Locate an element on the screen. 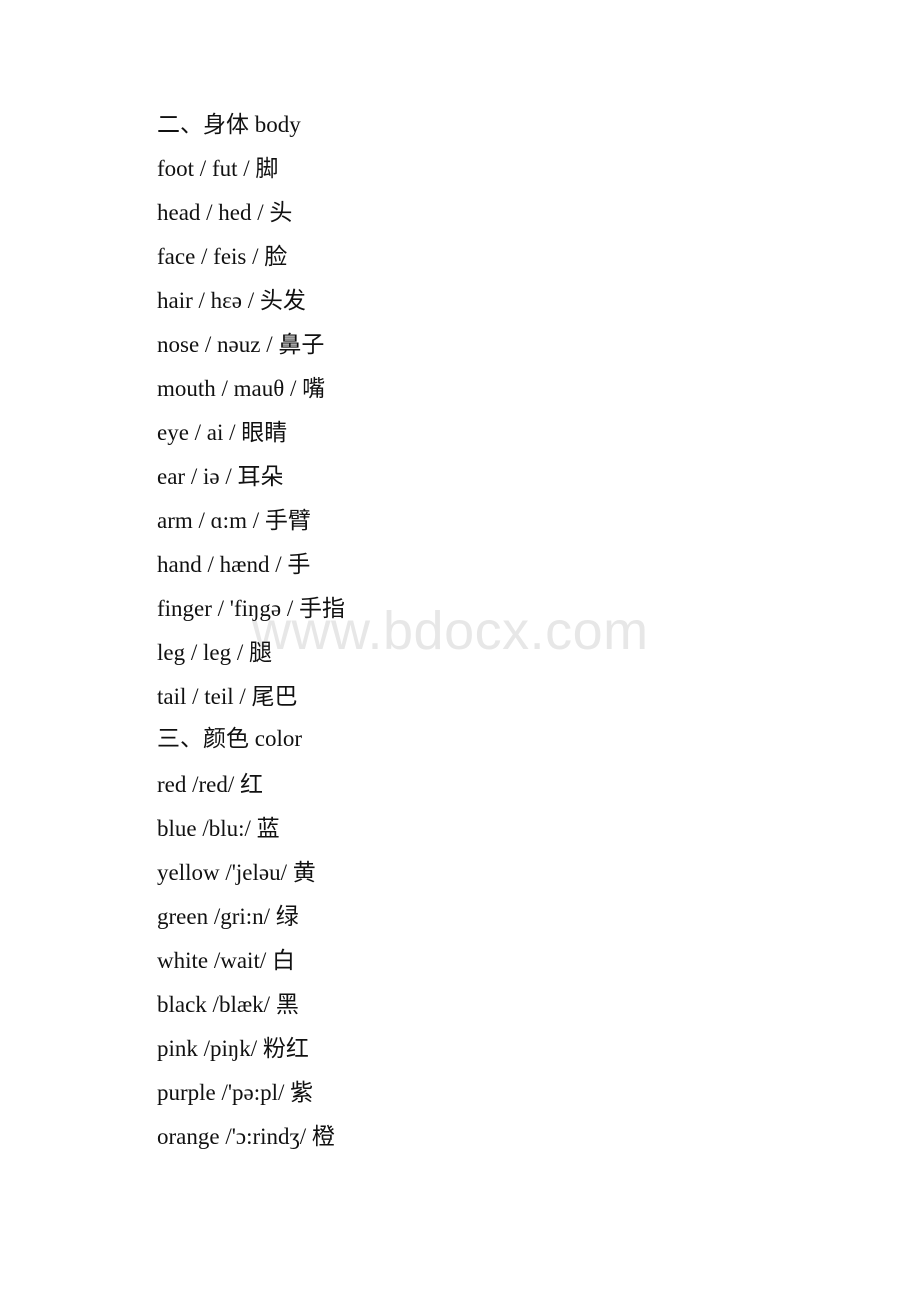  vocab-entry: hair / hɛə / 头发 is located at coordinates (231, 300).